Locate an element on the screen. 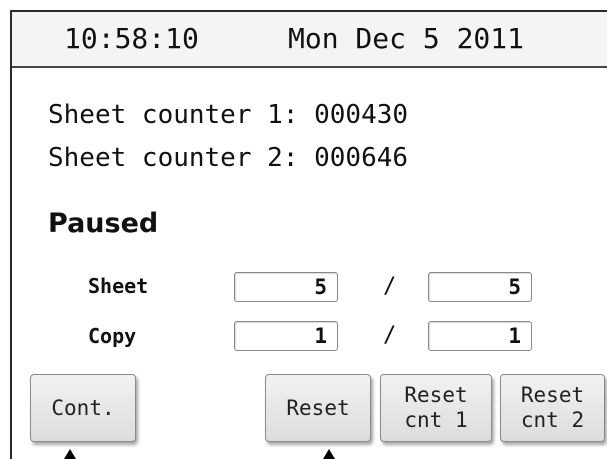 This screenshot has width=607, height=459. status-bar: 10:58:10 Mon Dec 5 2011 is located at coordinates (309, 40).